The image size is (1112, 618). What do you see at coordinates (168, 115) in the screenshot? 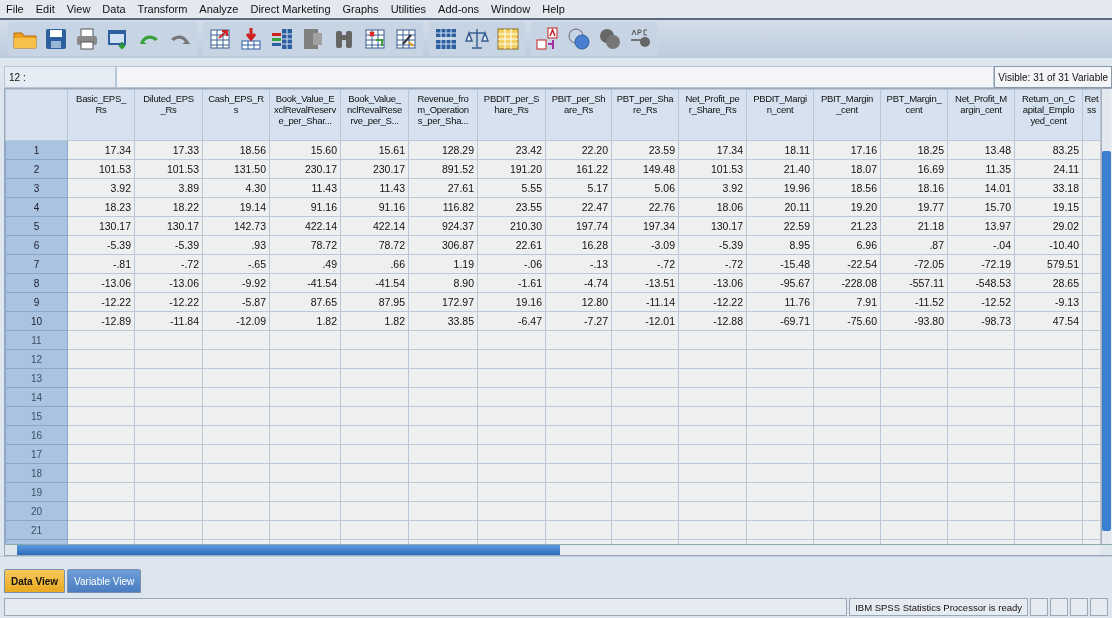
I see `column-header: Diluted_EPS _Rs` at bounding box center [168, 115].